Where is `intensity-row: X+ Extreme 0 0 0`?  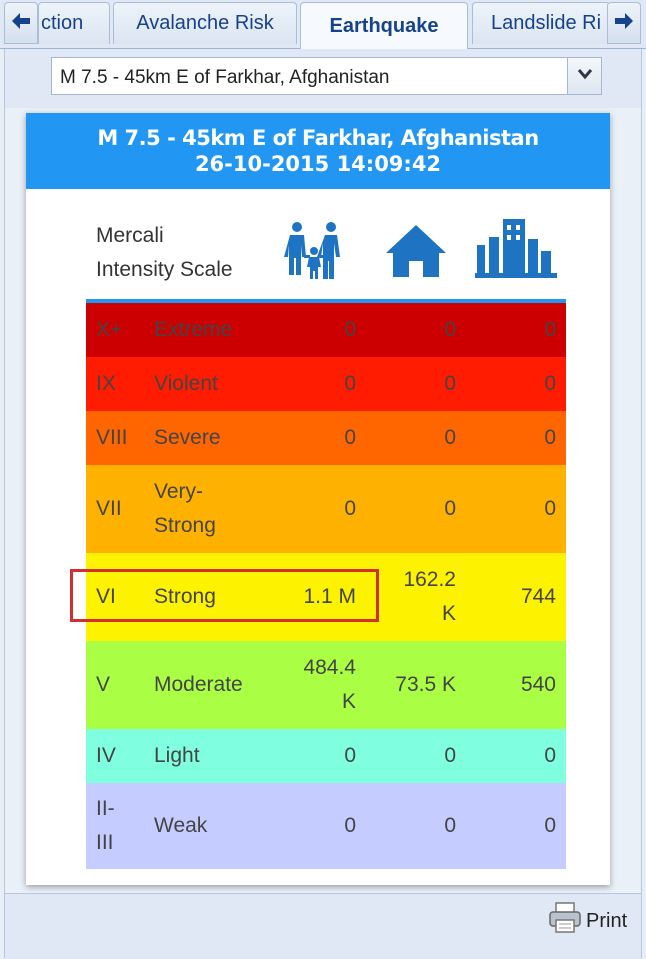
intensity-row: X+ Extreme 0 0 0 is located at coordinates (326, 330).